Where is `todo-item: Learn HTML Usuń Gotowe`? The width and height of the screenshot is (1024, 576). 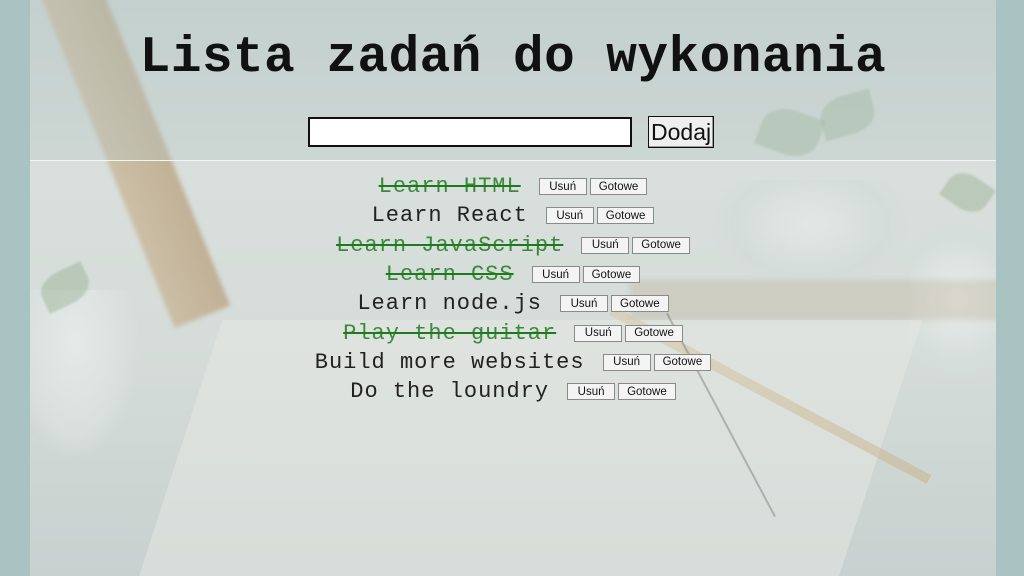 todo-item: Learn HTML Usuń Gotowe is located at coordinates (513, 186).